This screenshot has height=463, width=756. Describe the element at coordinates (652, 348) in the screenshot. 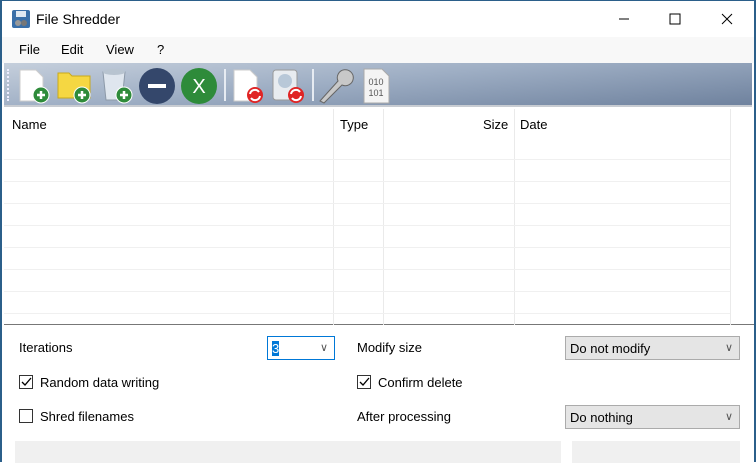

I see `modify-size-combo: Do not modify ∨` at that location.